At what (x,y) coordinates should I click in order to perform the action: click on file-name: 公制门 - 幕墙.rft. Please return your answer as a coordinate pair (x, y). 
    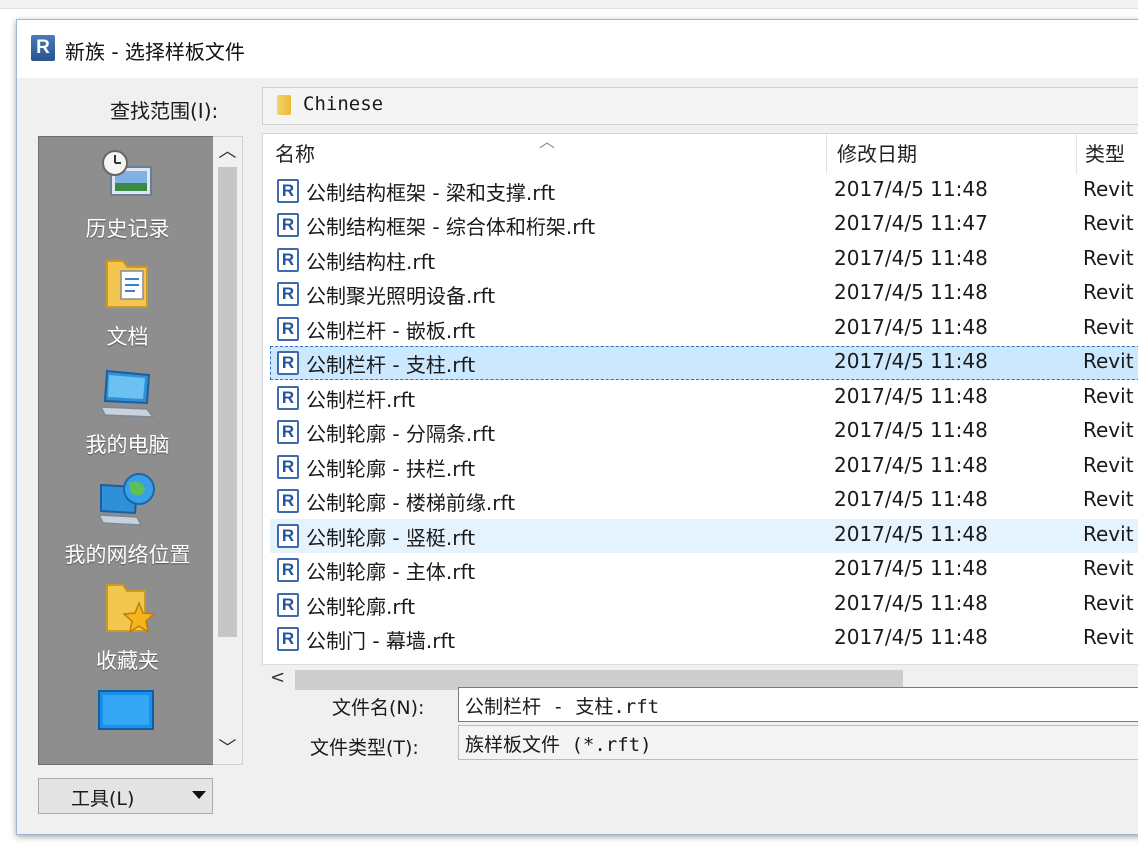
    Looking at the image, I should click on (381, 641).